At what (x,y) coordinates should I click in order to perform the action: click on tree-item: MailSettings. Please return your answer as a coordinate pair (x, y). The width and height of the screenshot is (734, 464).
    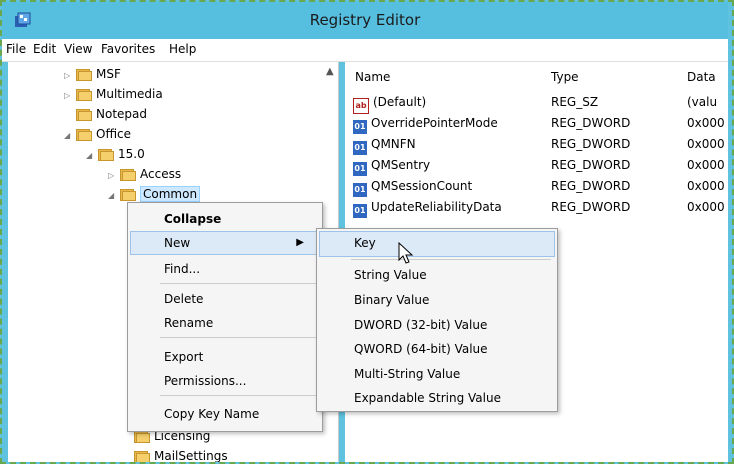
    Looking at the image, I should click on (181, 454).